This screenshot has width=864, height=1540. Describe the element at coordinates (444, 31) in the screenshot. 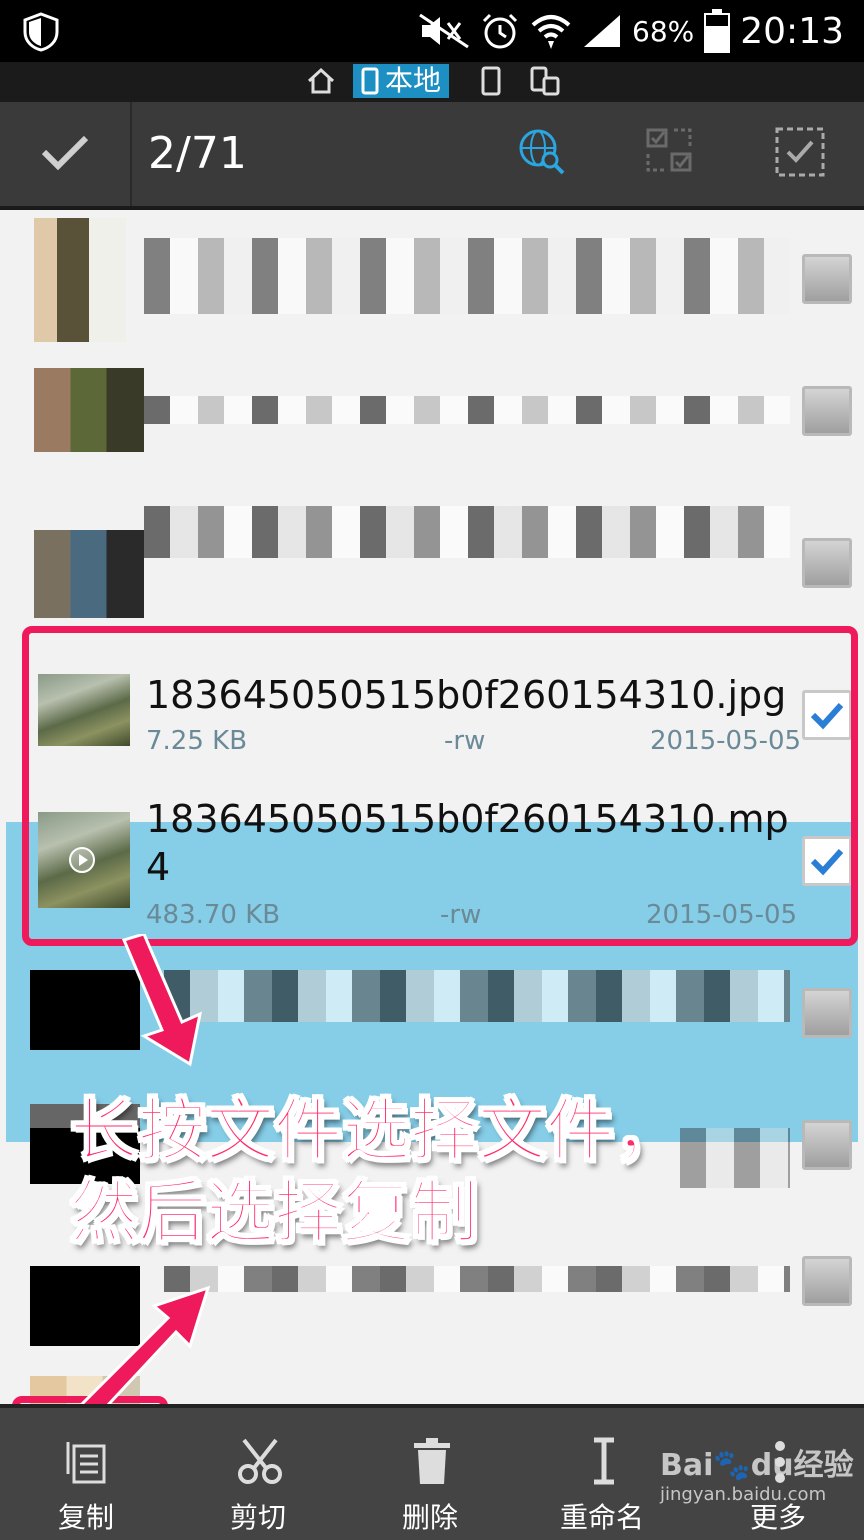

I see `mute-icon` at that location.